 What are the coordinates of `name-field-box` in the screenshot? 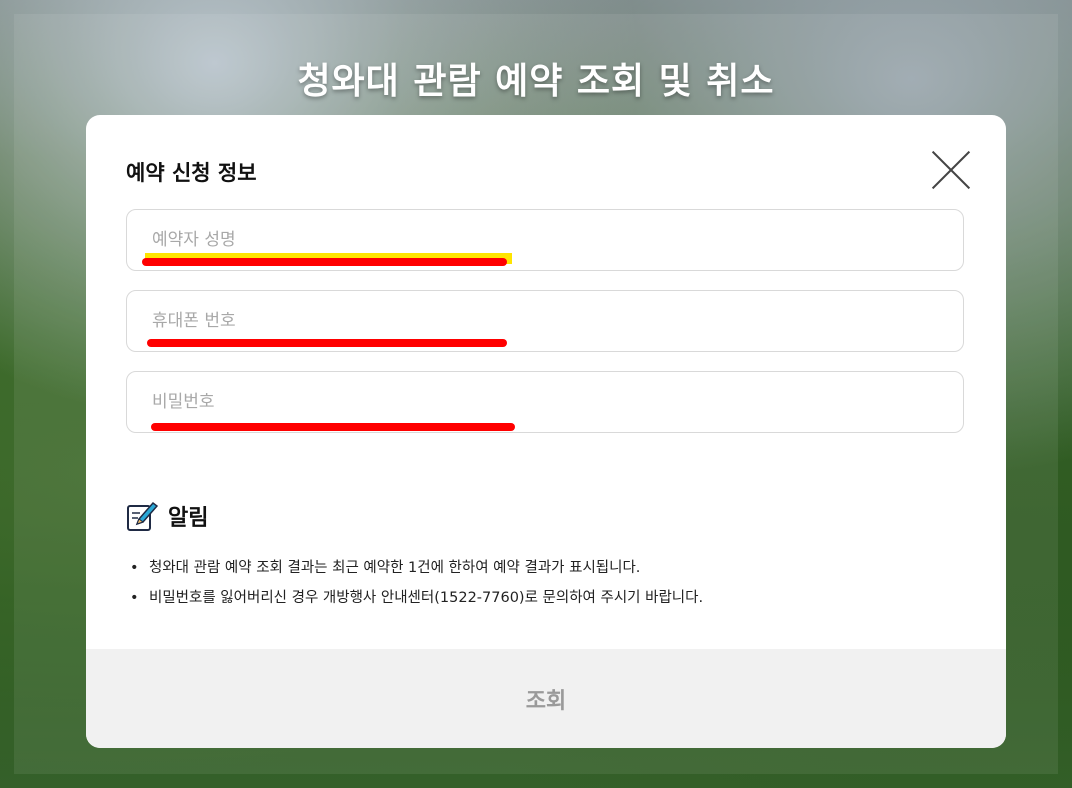 It's located at (545, 240).